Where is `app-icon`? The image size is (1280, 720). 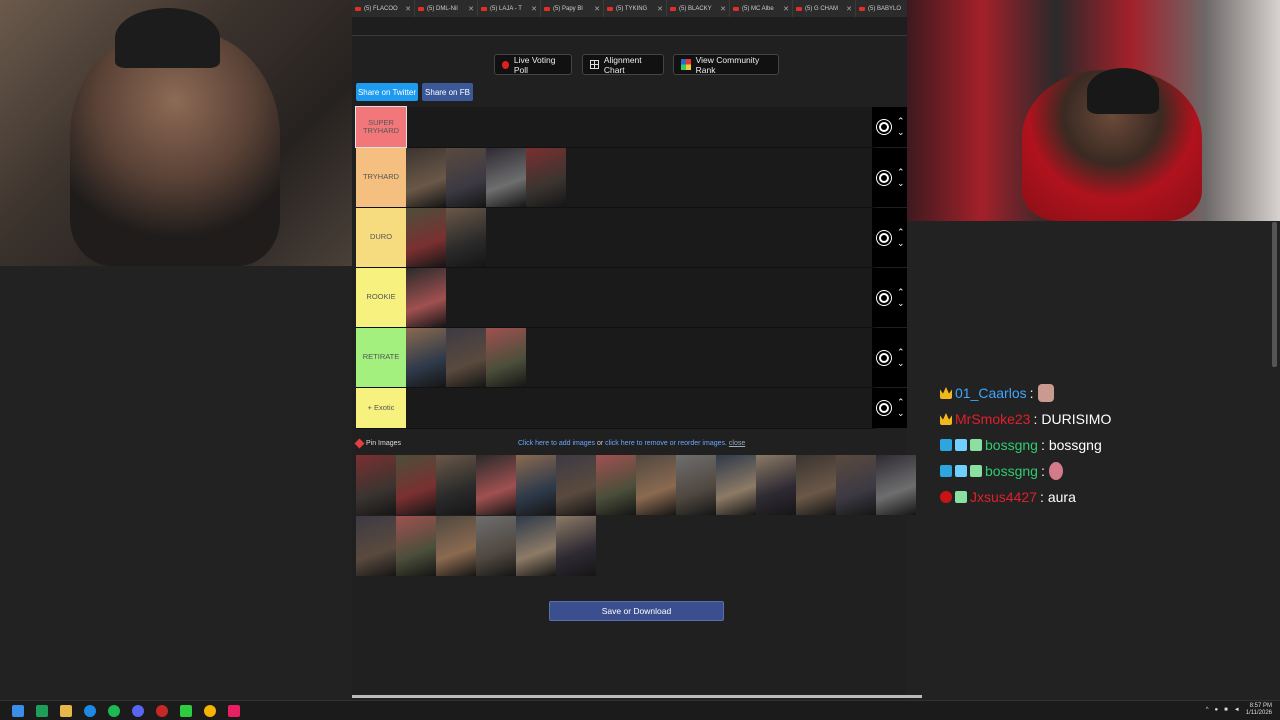 app-icon is located at coordinates (186, 710).